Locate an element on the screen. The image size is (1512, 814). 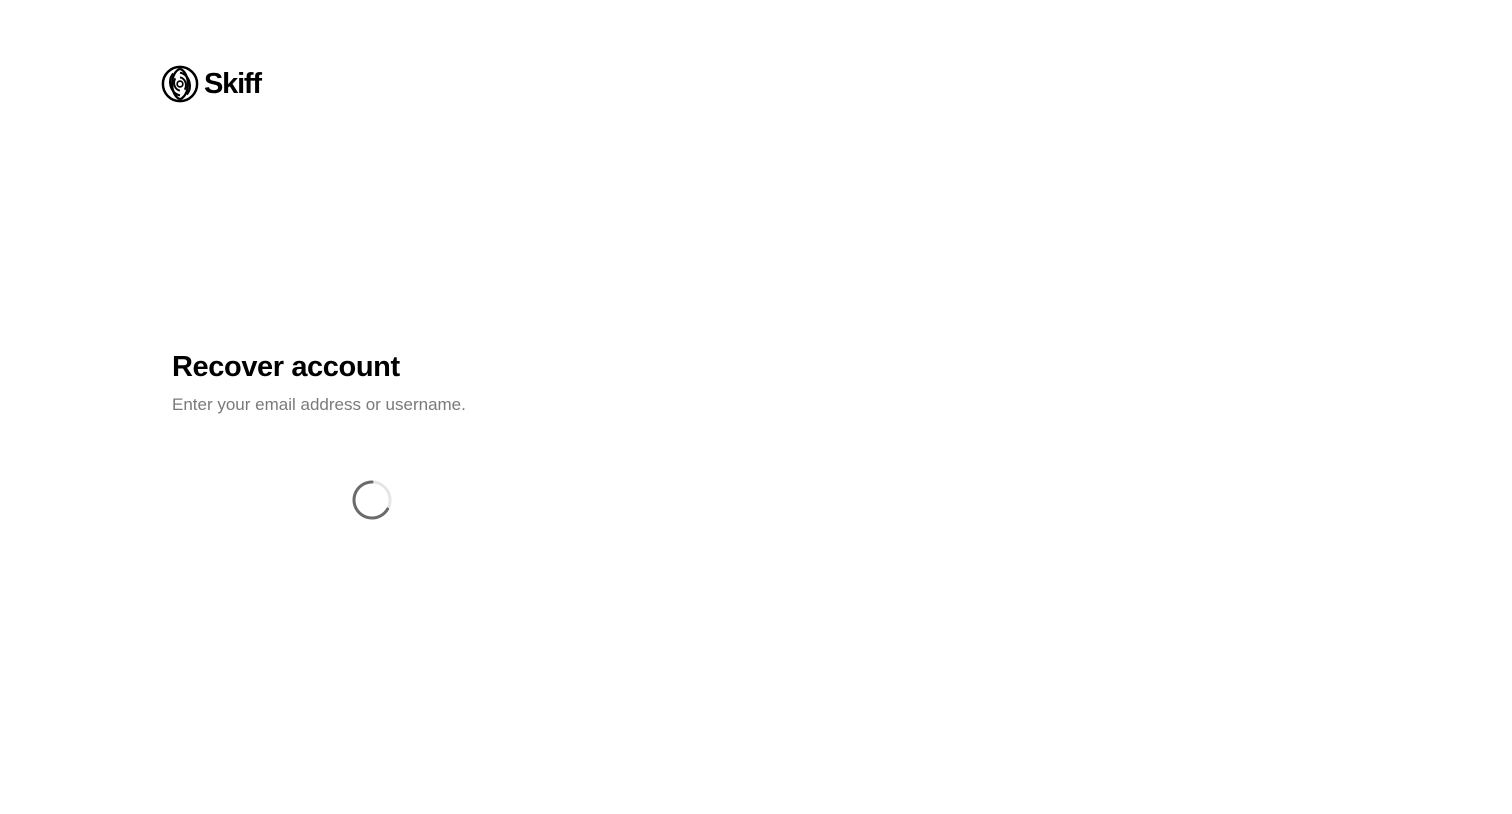
page-title: Recover account is located at coordinates (286, 367).